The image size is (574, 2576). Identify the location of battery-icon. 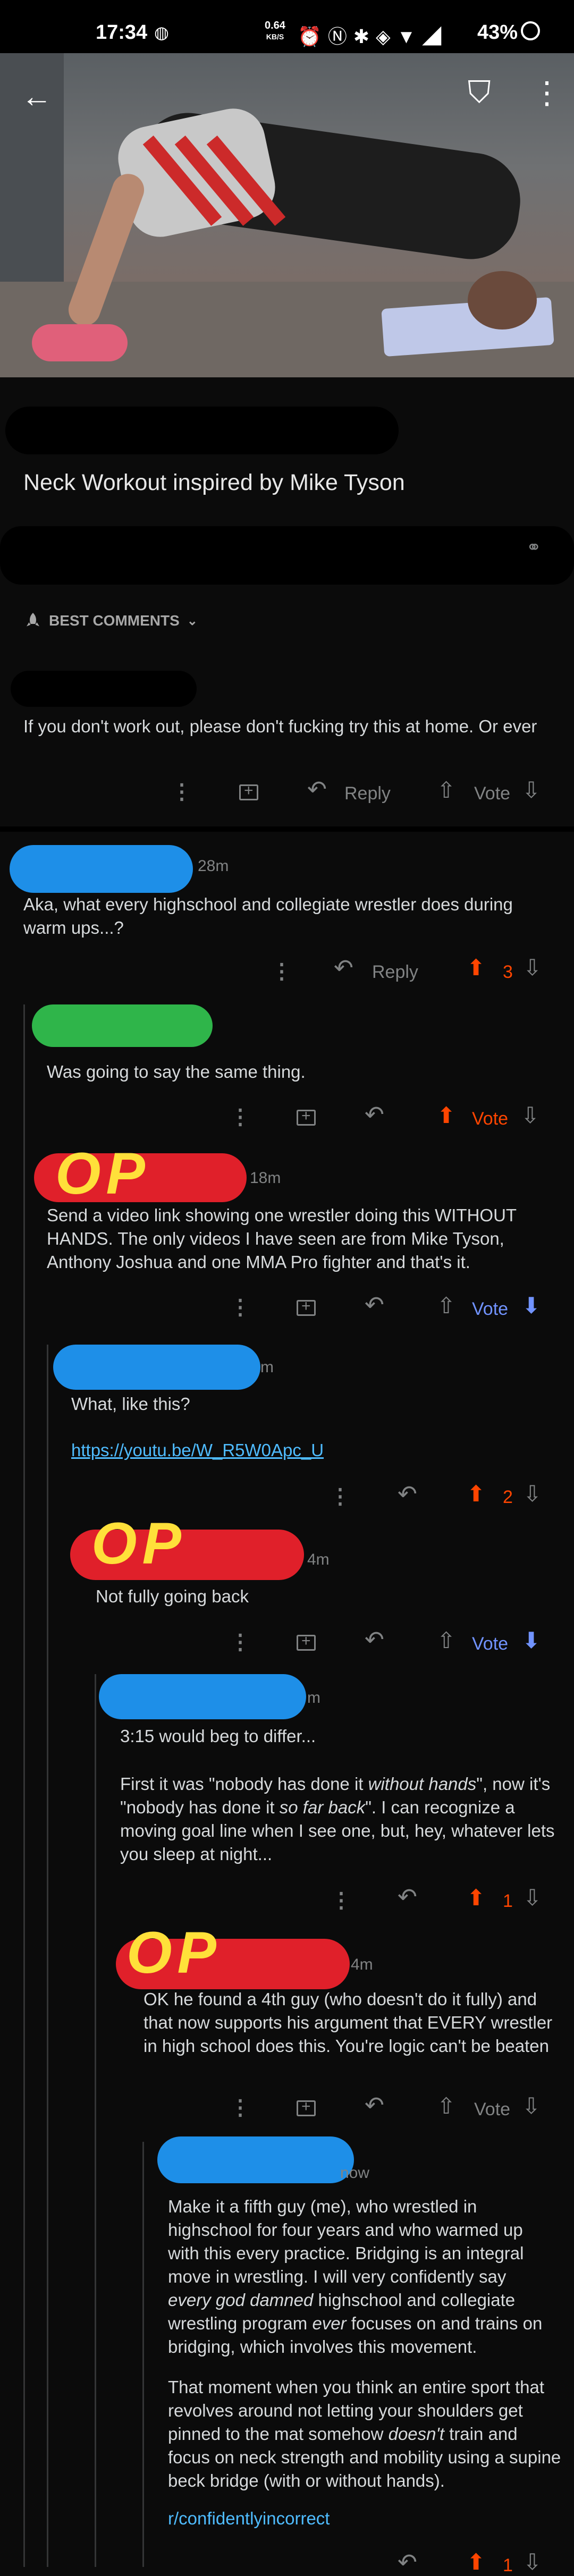
(530, 31).